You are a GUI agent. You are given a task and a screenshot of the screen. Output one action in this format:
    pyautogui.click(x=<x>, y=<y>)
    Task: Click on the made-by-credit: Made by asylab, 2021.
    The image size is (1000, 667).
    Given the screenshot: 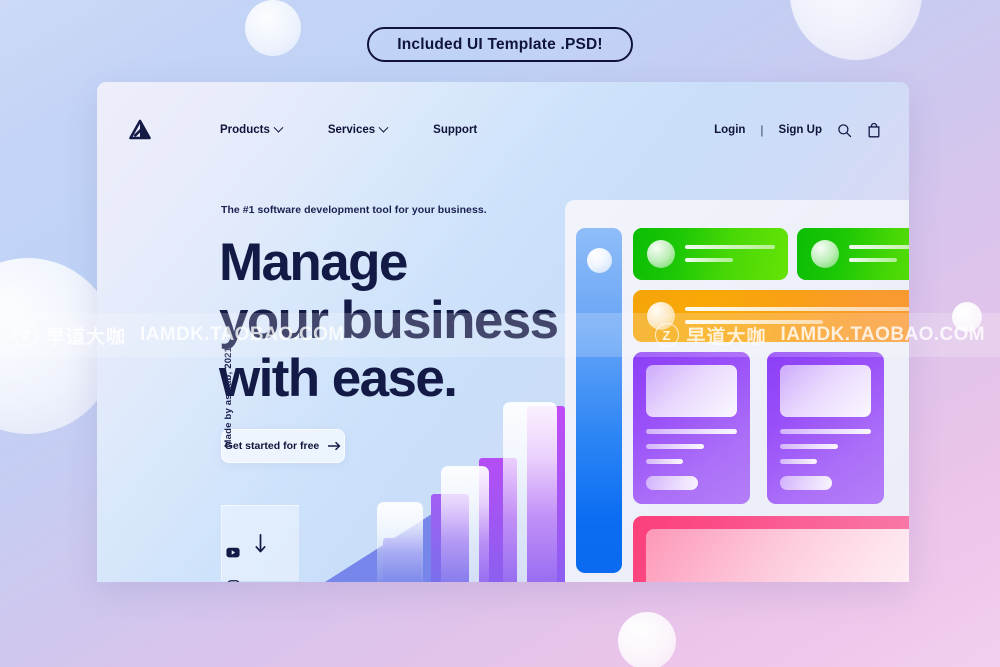 What is the action you would take?
    pyautogui.click(x=228, y=396)
    